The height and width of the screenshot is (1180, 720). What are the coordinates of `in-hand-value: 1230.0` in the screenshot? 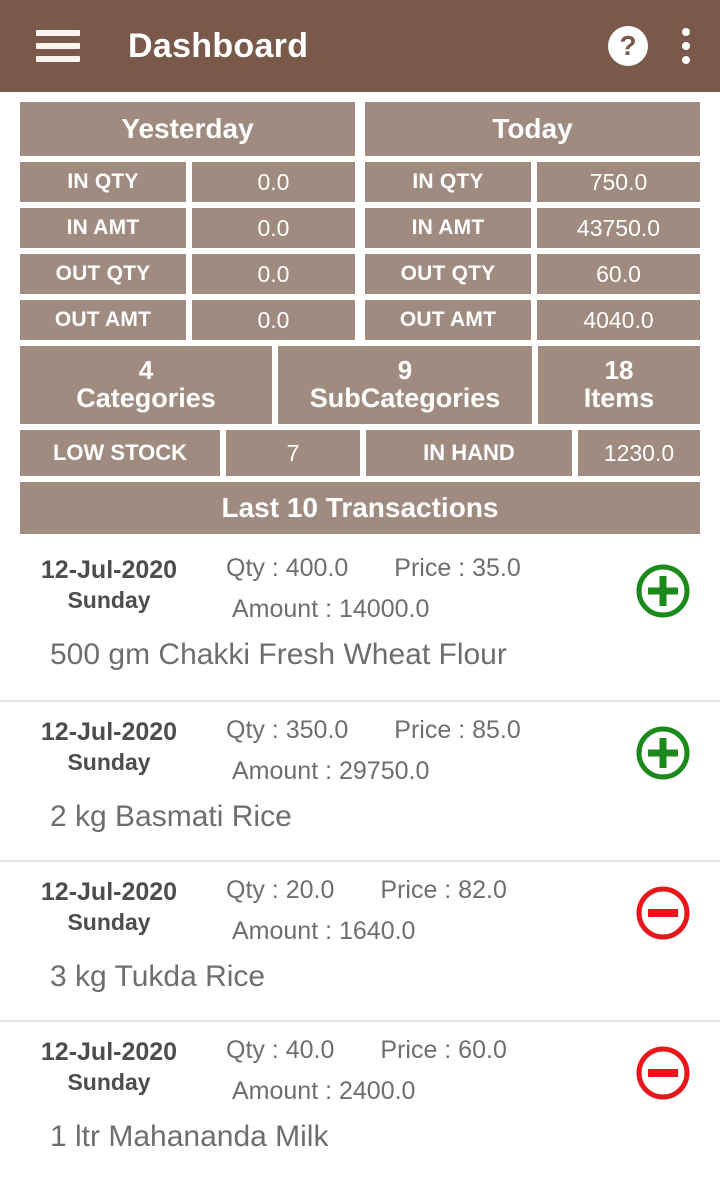 It's located at (639, 453).